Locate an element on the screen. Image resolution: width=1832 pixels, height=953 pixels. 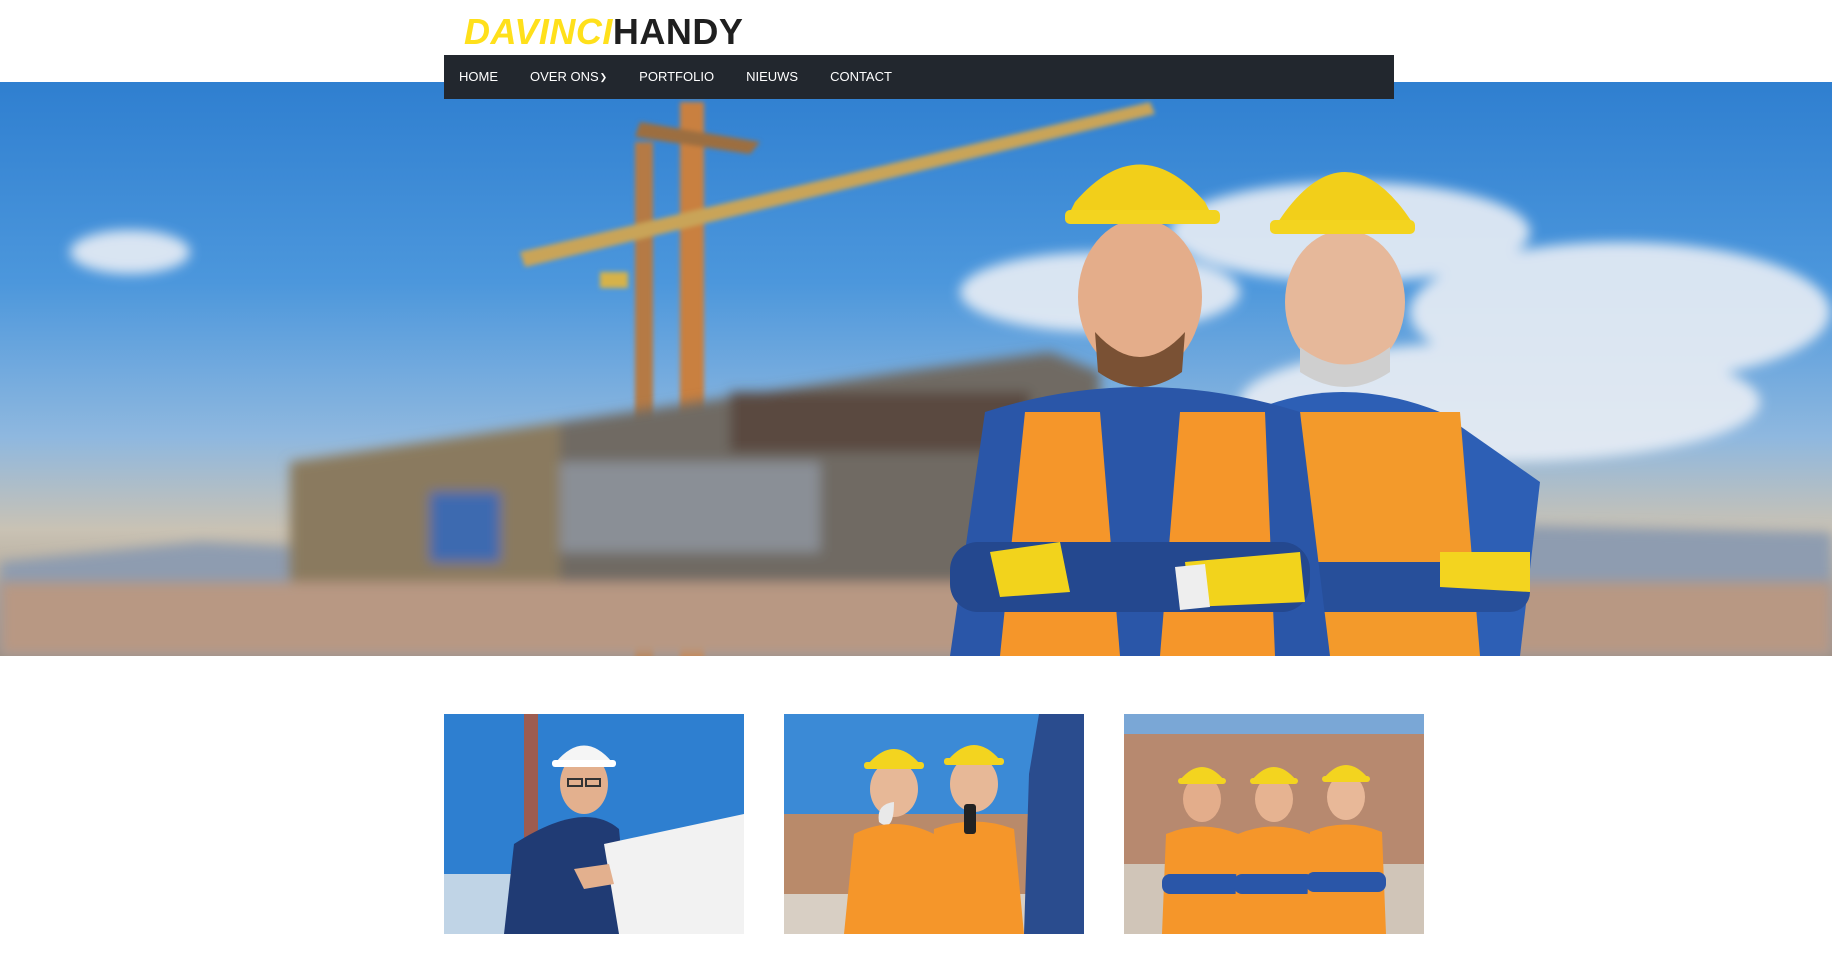
nav-over-ons: OVER ONS❯ is located at coordinates (568, 77).